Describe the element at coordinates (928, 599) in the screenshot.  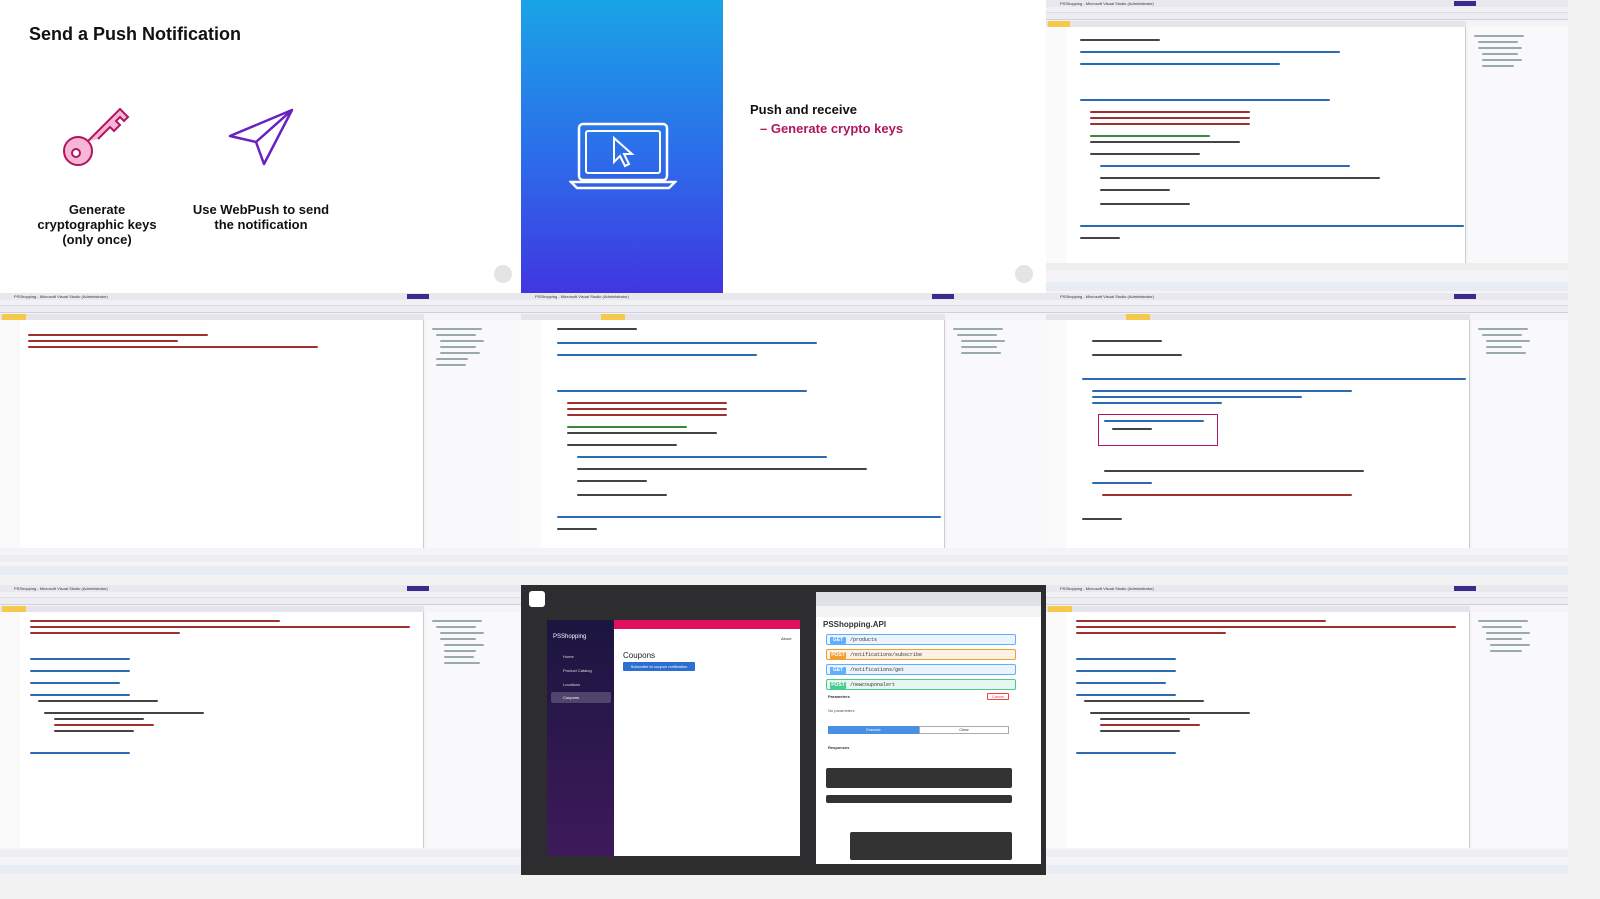
I see `browser-tabbar` at that location.